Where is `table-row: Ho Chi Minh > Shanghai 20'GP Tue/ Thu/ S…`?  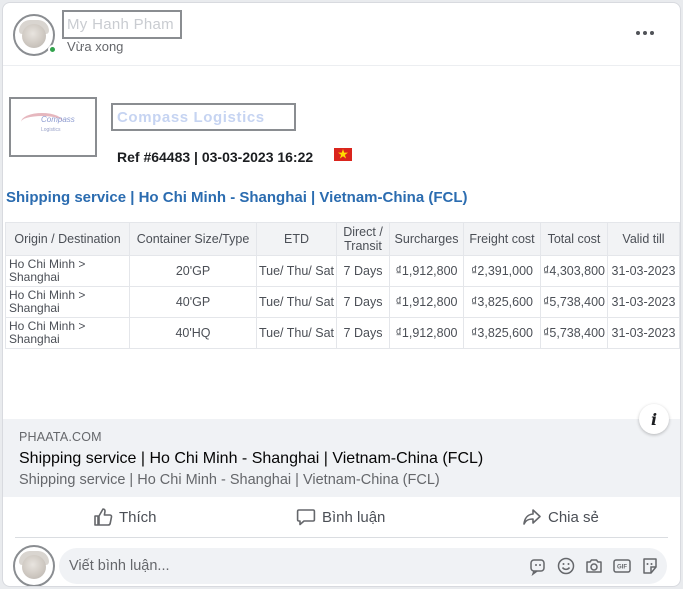
table-row: Ho Chi Minh > Shanghai 20'GP Tue/ Thu/ S… is located at coordinates (342, 271).